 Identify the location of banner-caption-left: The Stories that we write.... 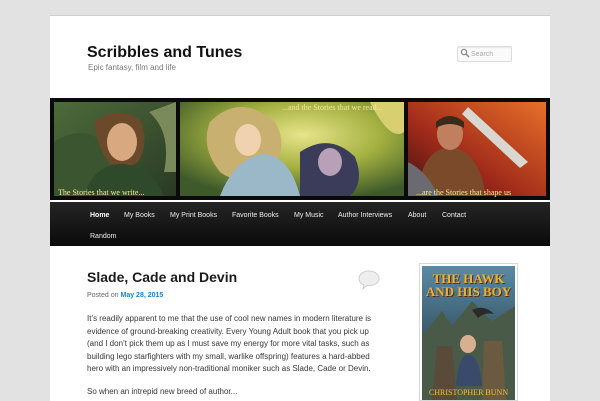
(101, 192).